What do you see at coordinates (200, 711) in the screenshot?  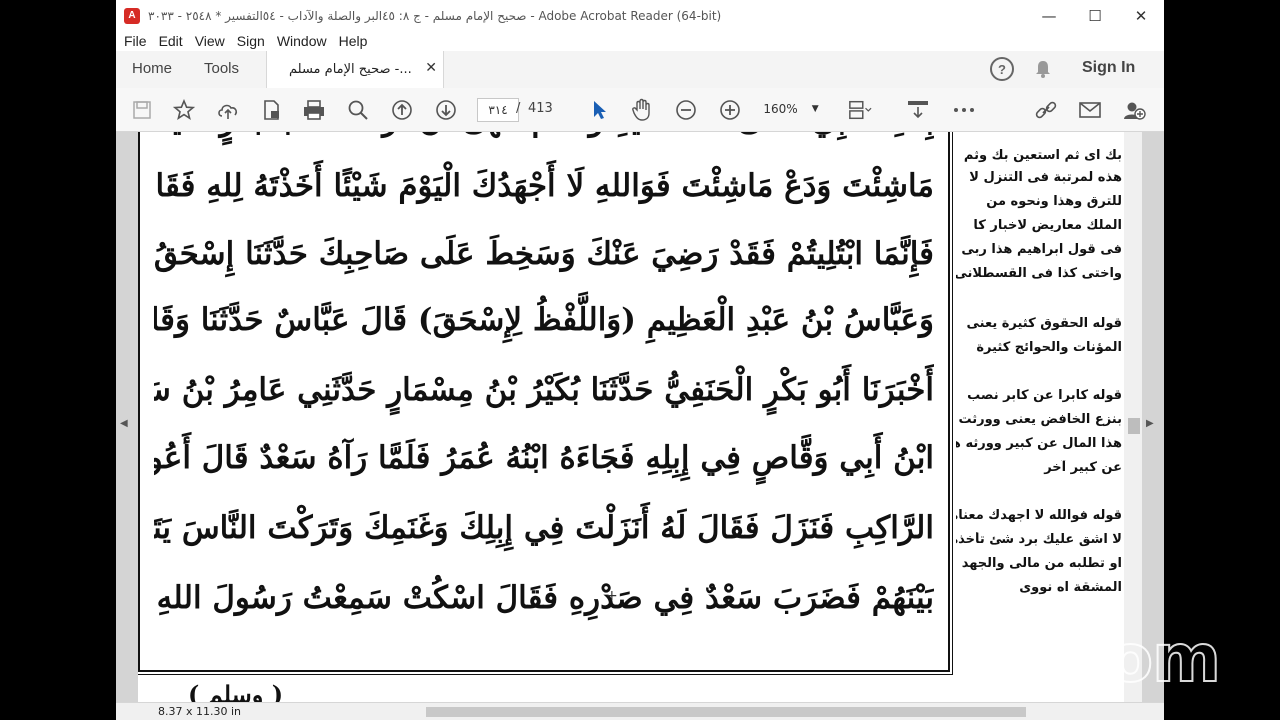 I see `page-dimensions: 8.37 x 11.30 in` at bounding box center [200, 711].